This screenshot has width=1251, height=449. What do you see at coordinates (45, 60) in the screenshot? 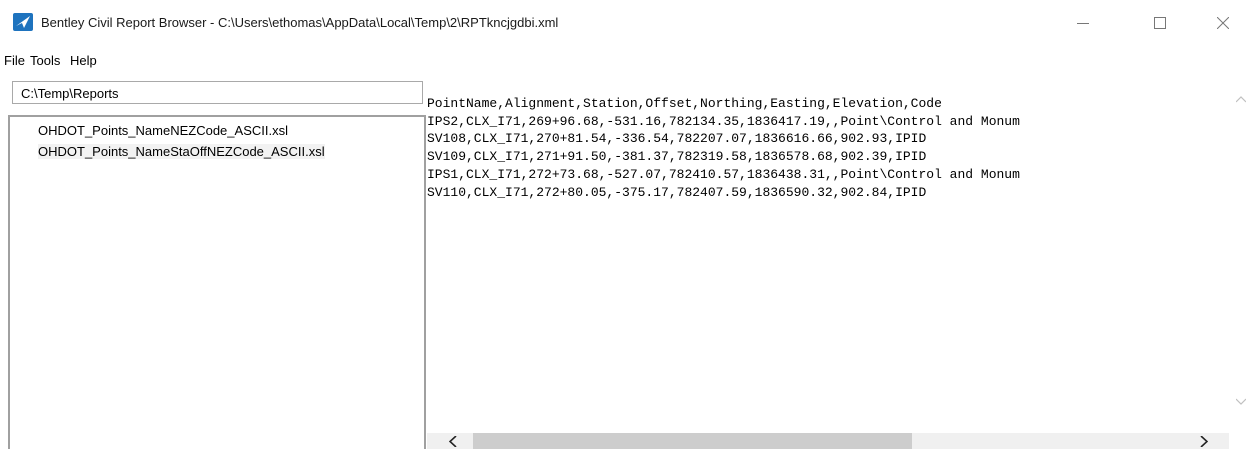
I see `menu-tools: Tools` at bounding box center [45, 60].